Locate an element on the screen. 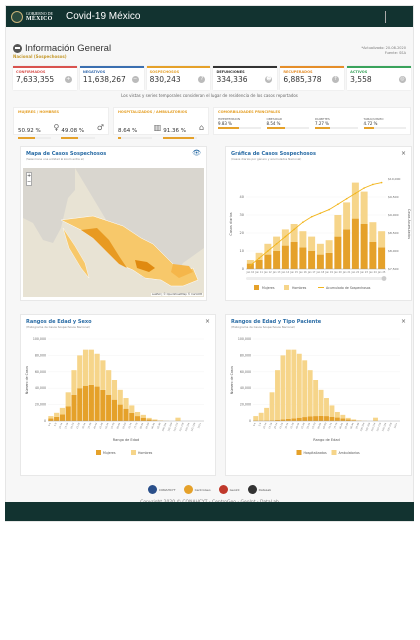 The image size is (420, 640). x-tick-label: 25-29 is located at coordinates (78, 426).